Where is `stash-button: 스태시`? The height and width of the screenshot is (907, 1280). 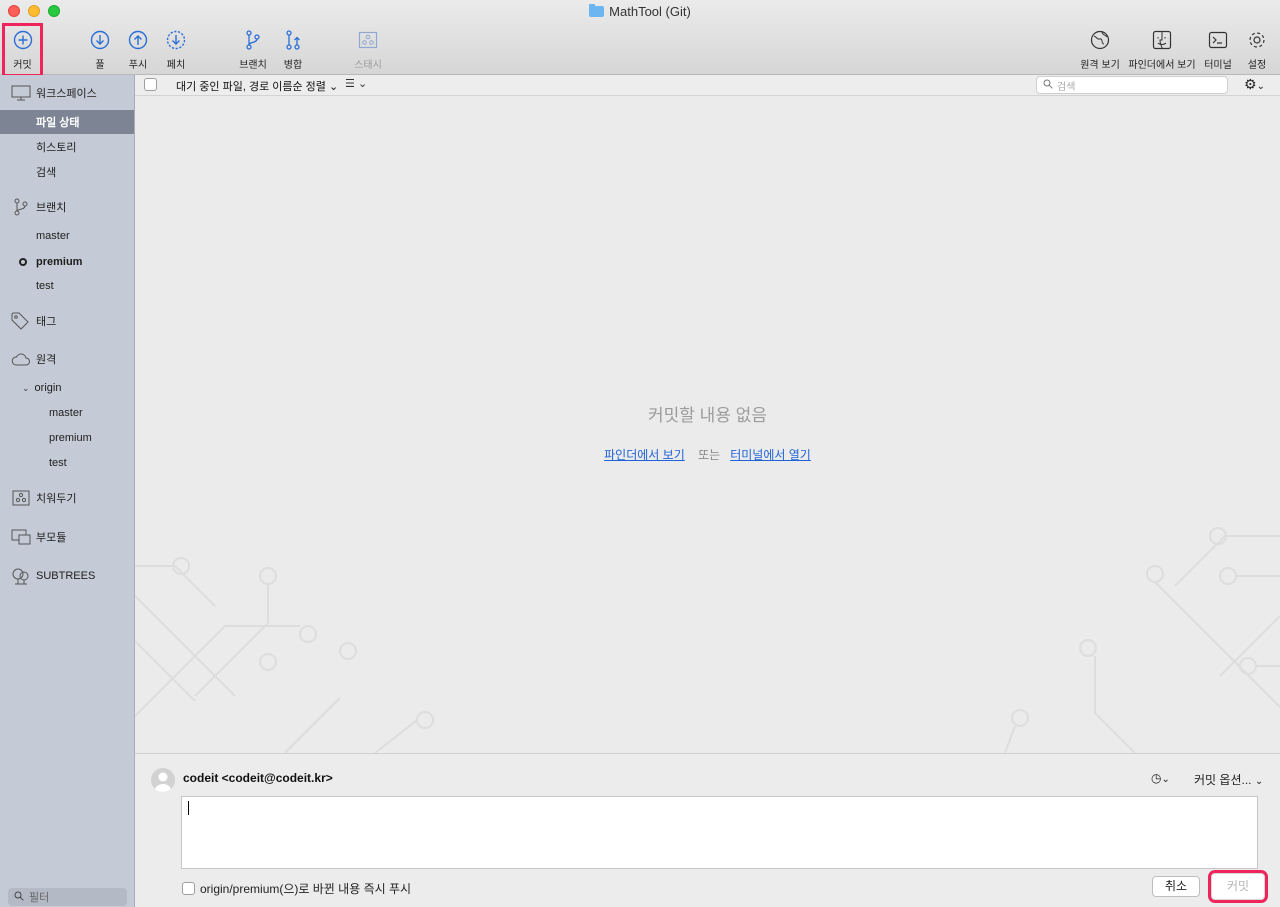 stash-button: 스태시 is located at coordinates (368, 49).